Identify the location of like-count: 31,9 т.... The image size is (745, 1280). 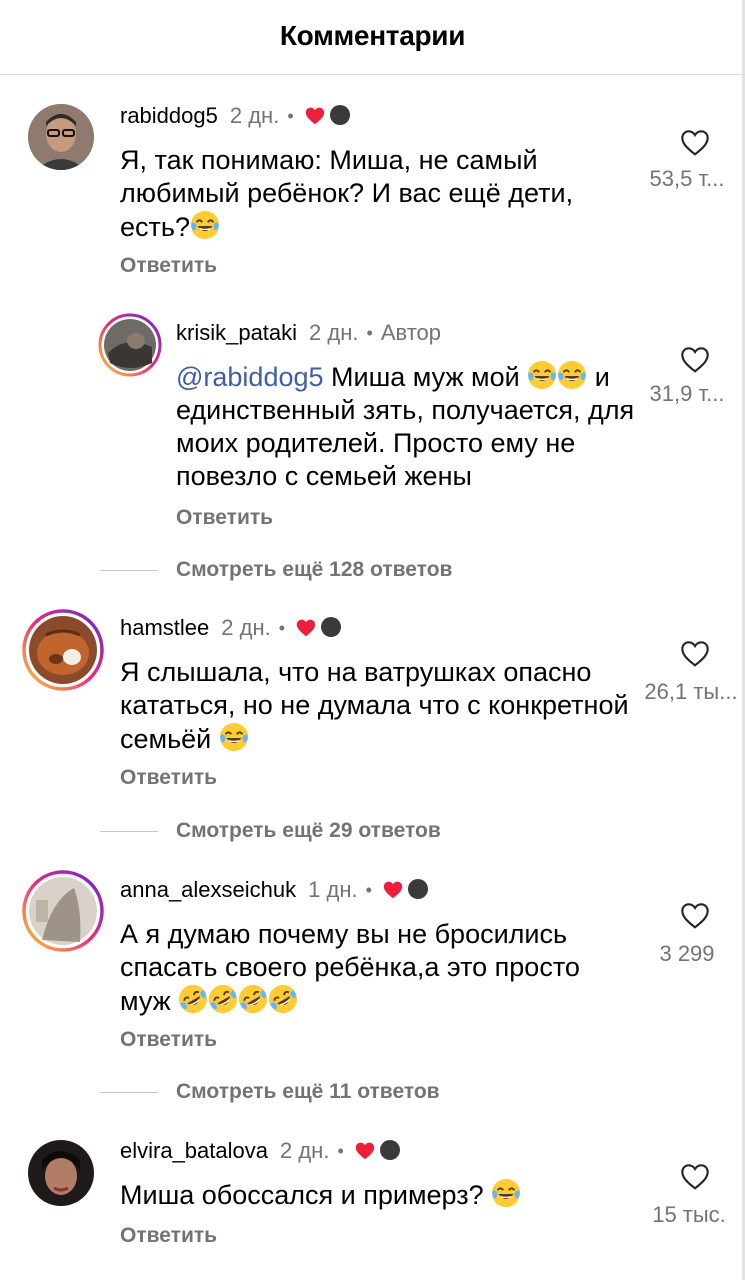
(687, 393).